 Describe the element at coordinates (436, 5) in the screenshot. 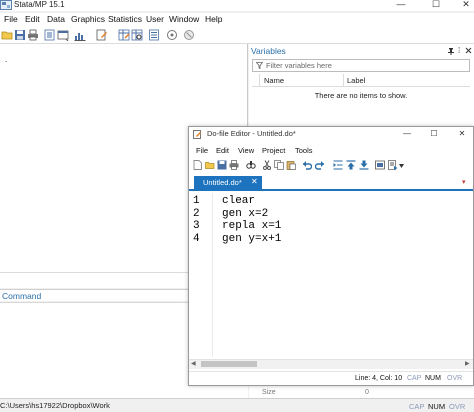

I see `maximize-button: ☐` at that location.